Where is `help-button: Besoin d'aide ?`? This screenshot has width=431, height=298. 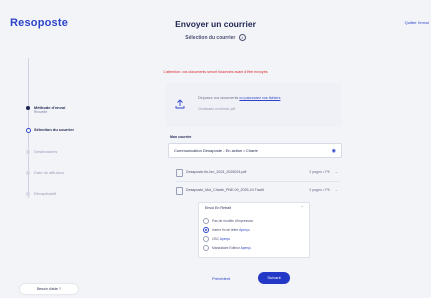
help-button: Besoin d'aide ? is located at coordinates (49, 289).